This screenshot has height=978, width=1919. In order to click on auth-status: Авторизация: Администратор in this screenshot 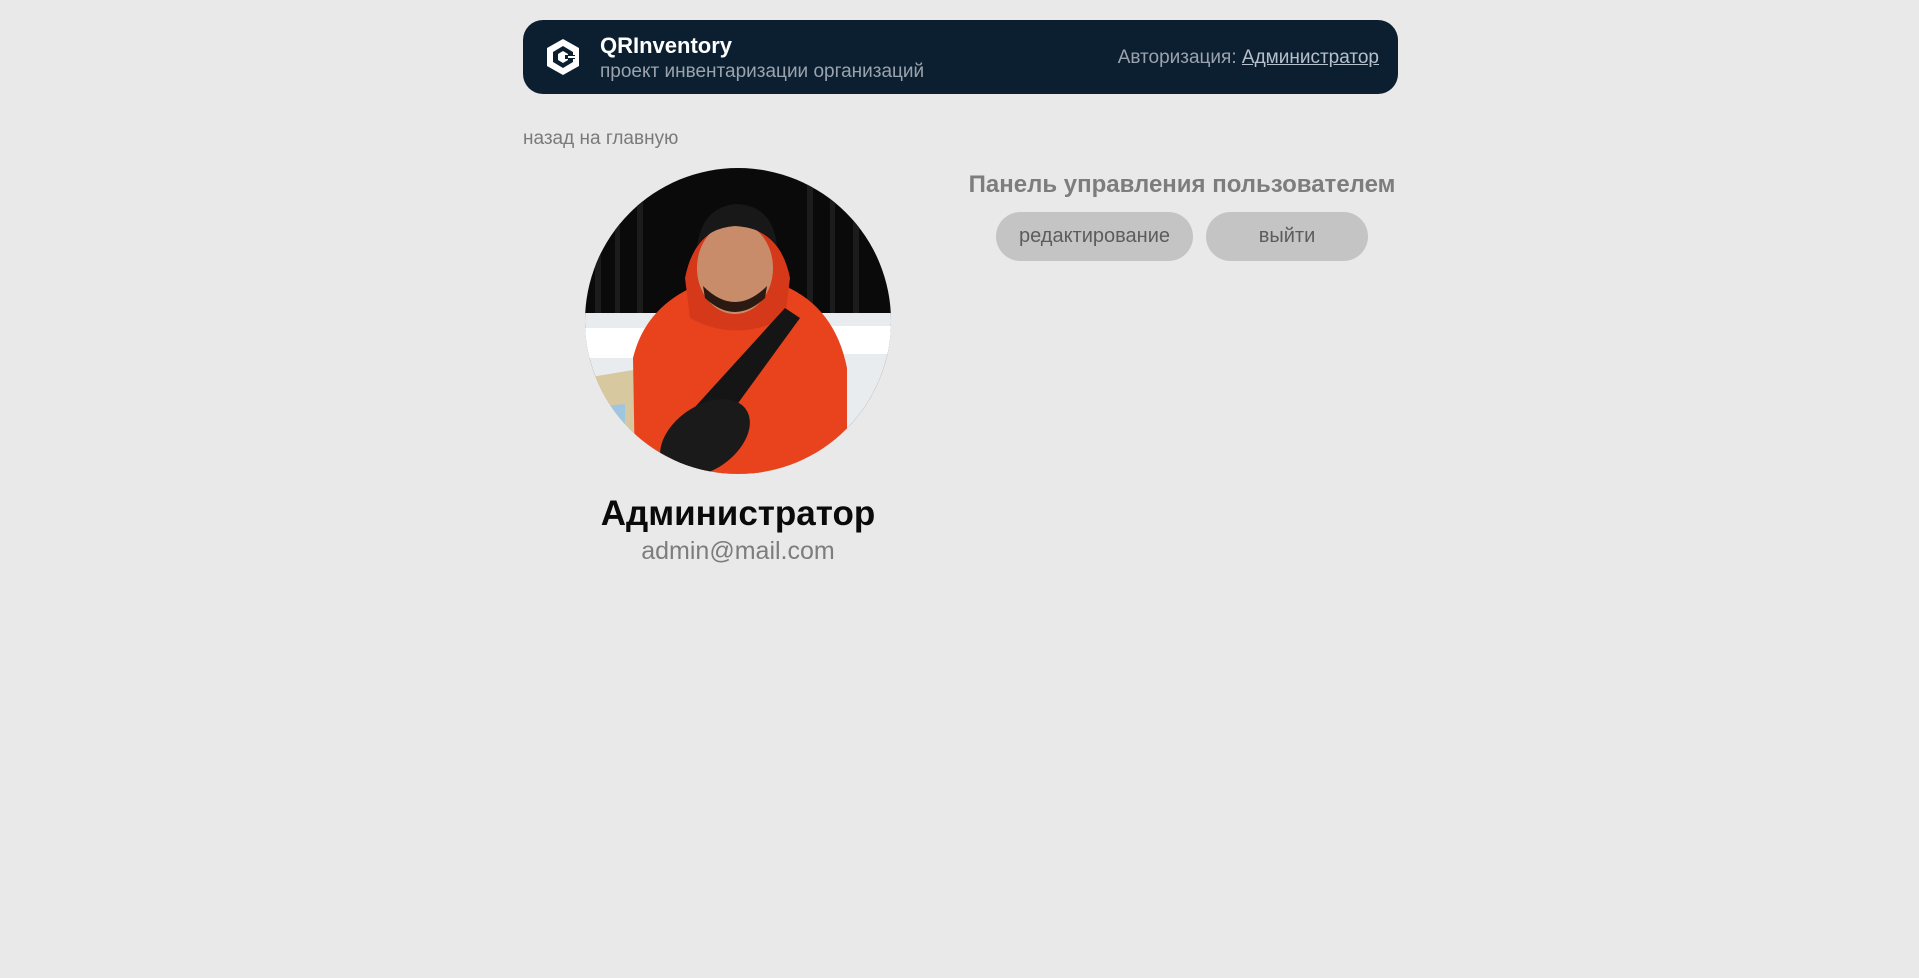, I will do `click(1248, 58)`.